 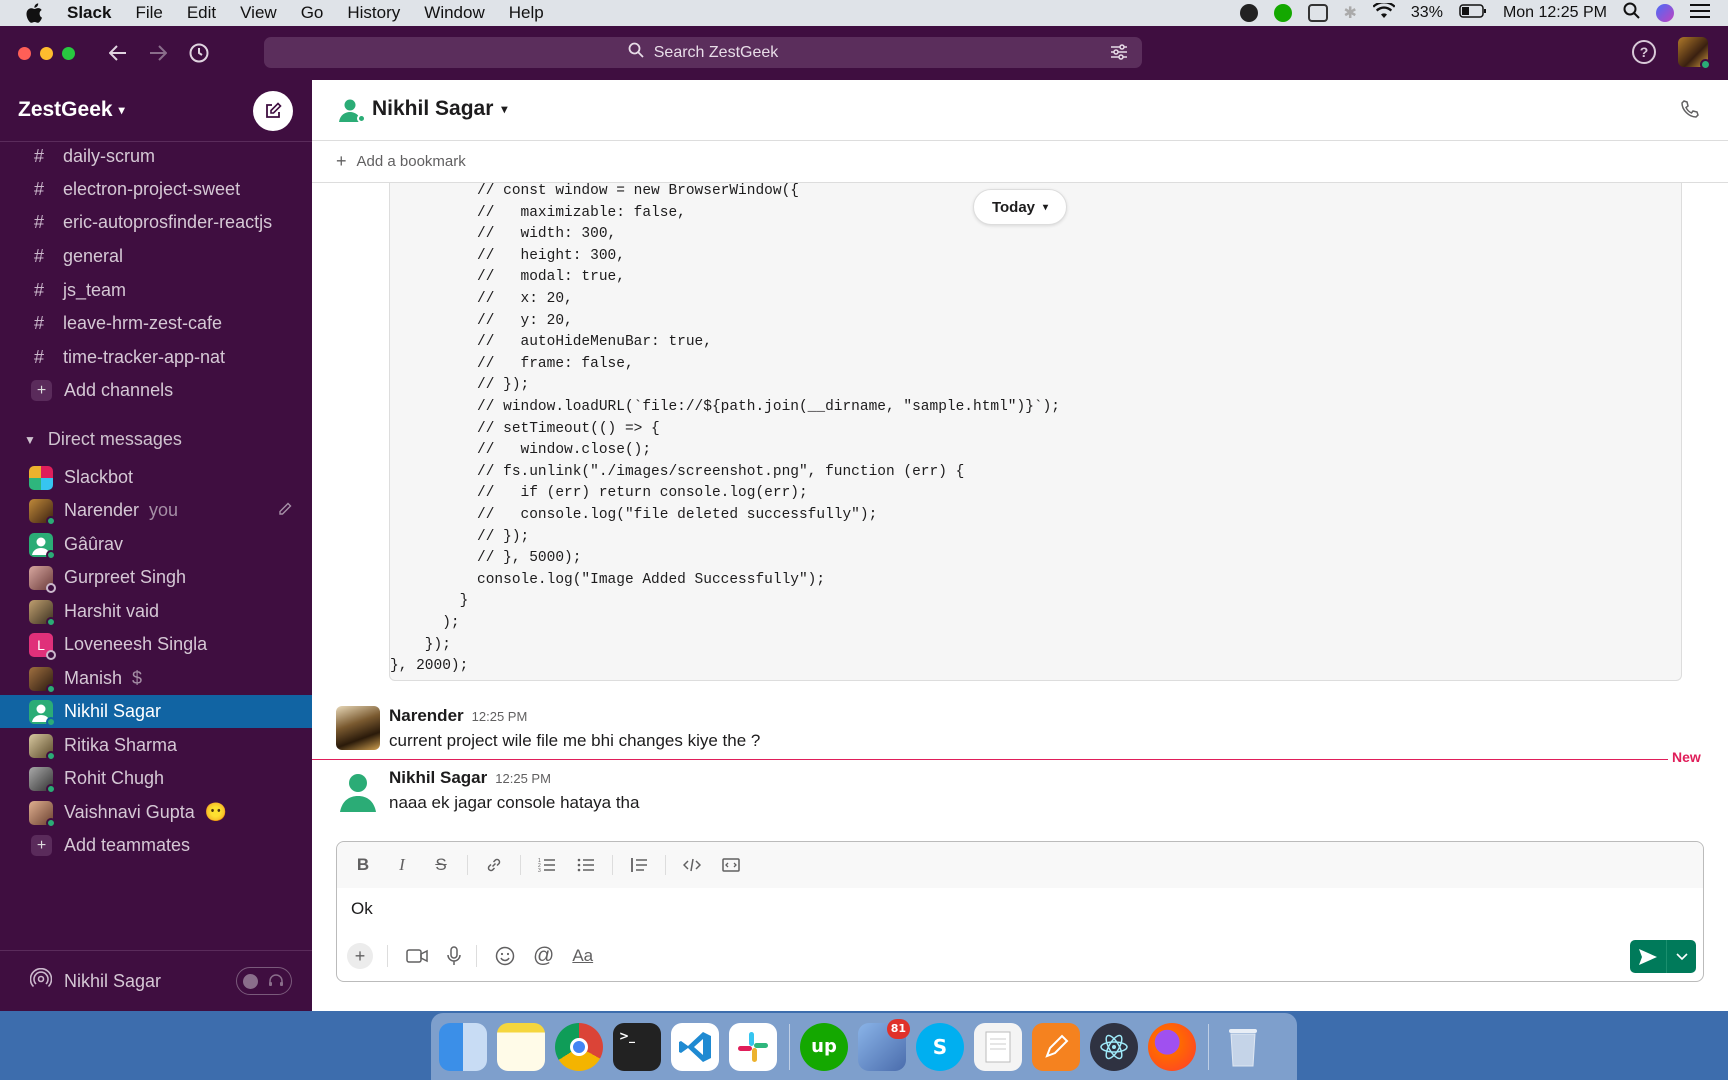 I want to click on channel-title-button: Nikhil Sagar ▾, so click(x=421, y=109).